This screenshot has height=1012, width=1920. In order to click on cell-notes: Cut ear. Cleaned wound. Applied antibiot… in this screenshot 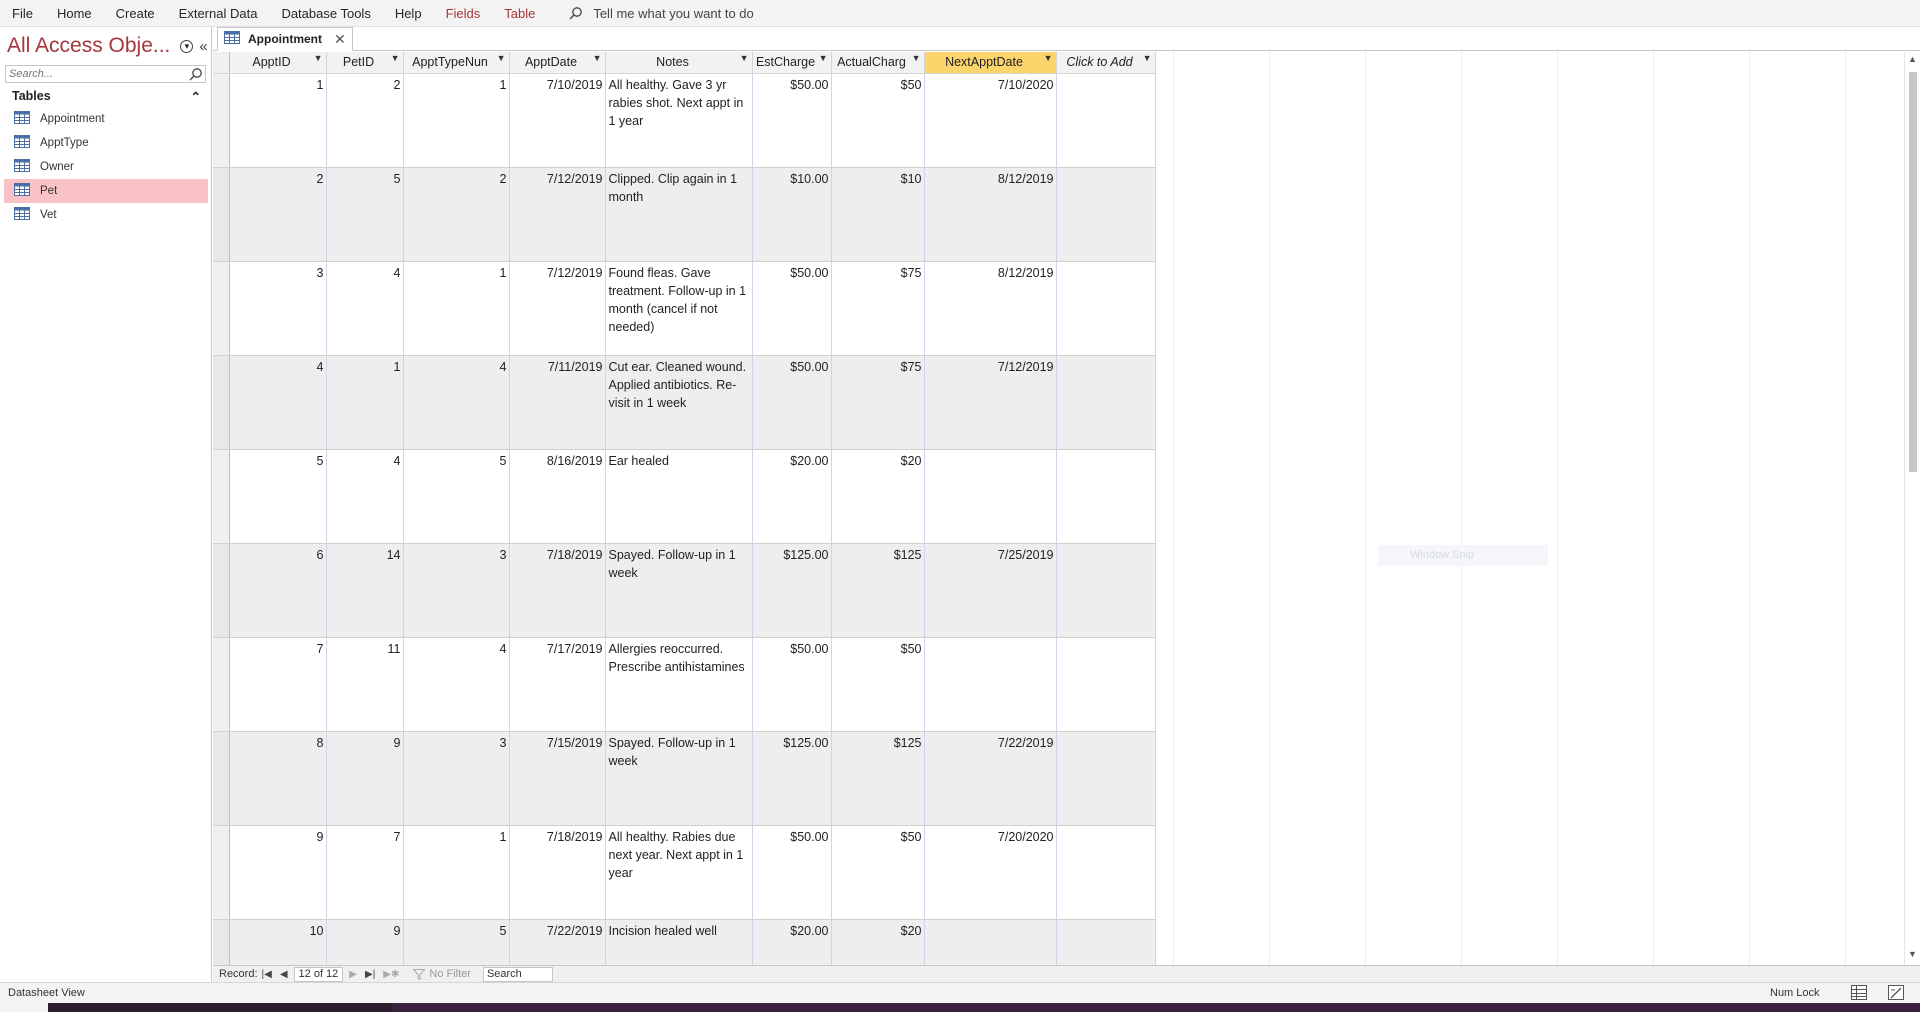, I will do `click(679, 402)`.